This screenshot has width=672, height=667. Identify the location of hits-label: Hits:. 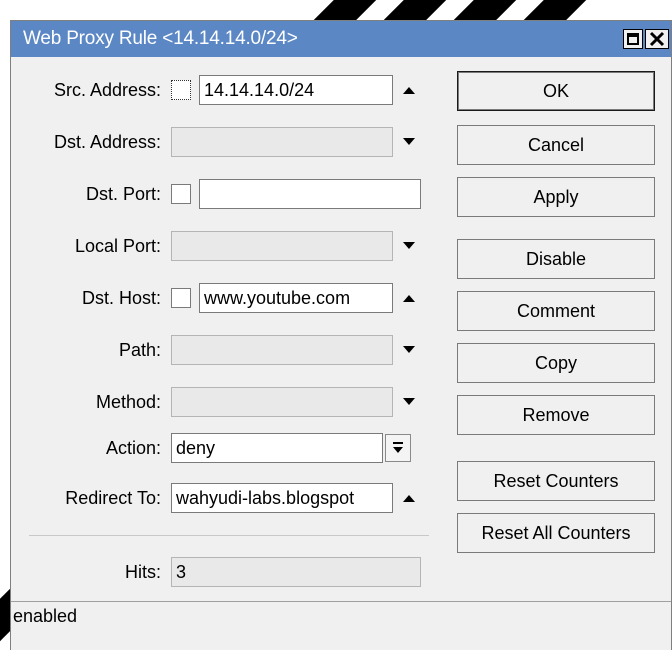
(143, 572).